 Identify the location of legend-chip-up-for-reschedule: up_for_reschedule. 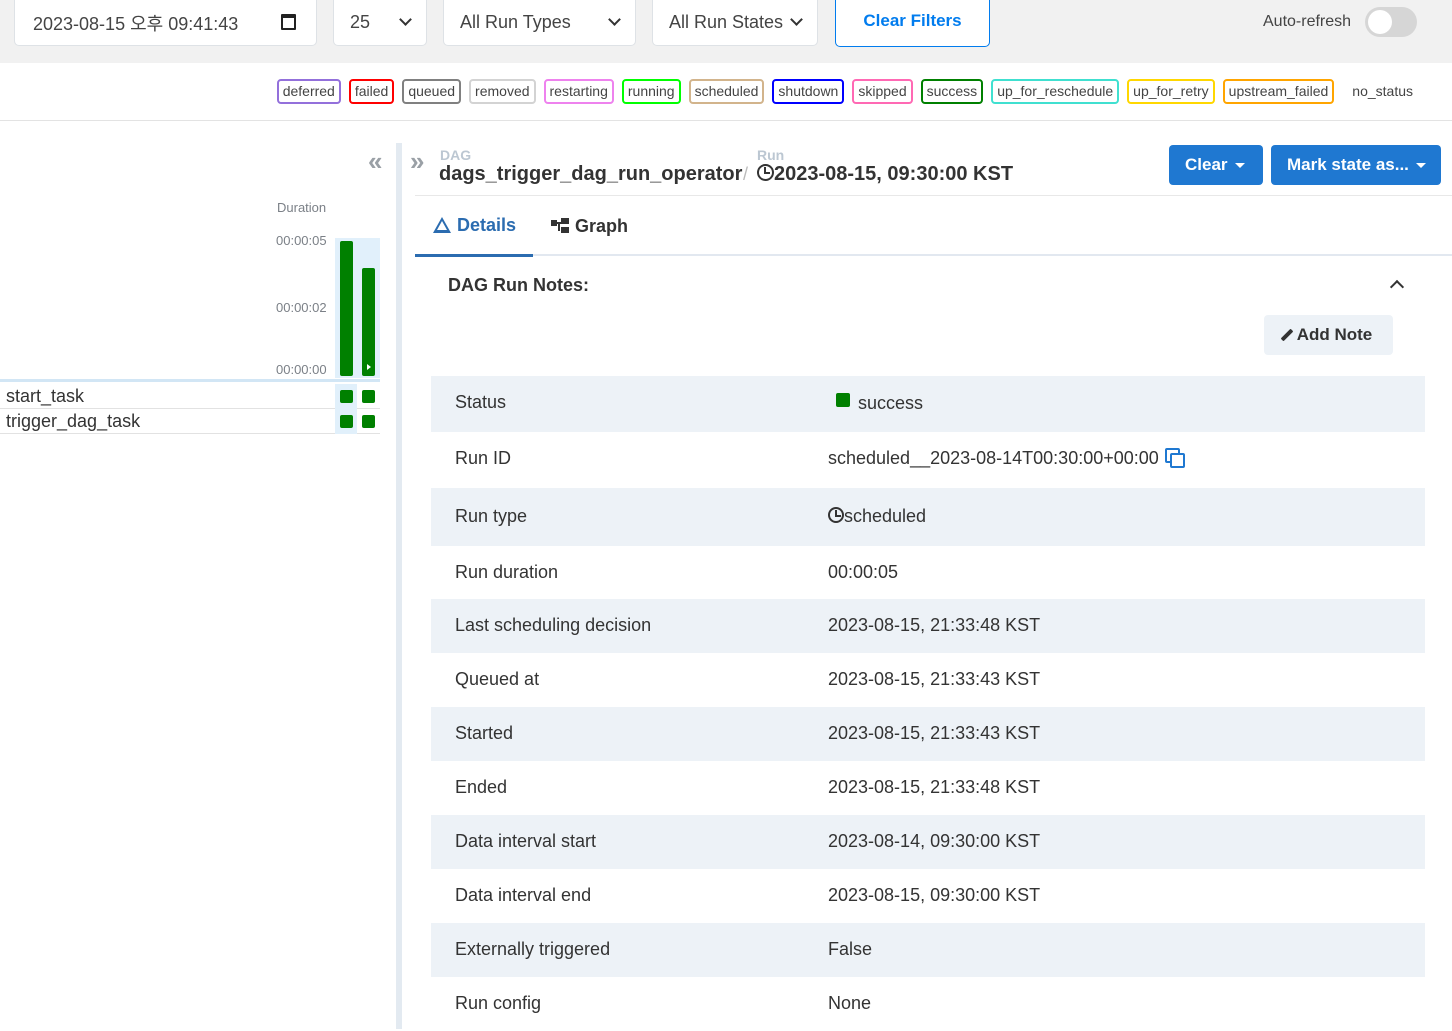
(1055, 91).